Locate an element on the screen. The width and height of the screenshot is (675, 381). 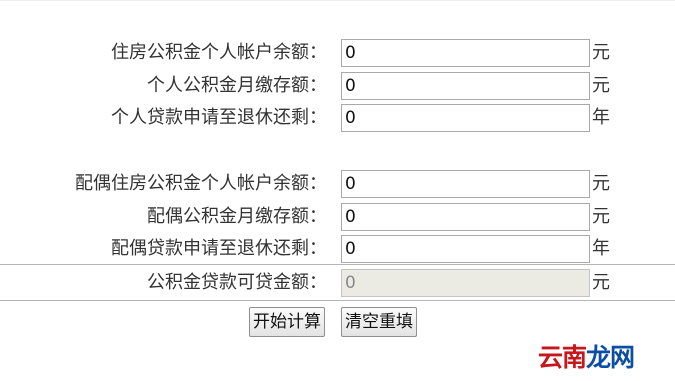
years-to-retire-unit: 年 is located at coordinates (601, 117).